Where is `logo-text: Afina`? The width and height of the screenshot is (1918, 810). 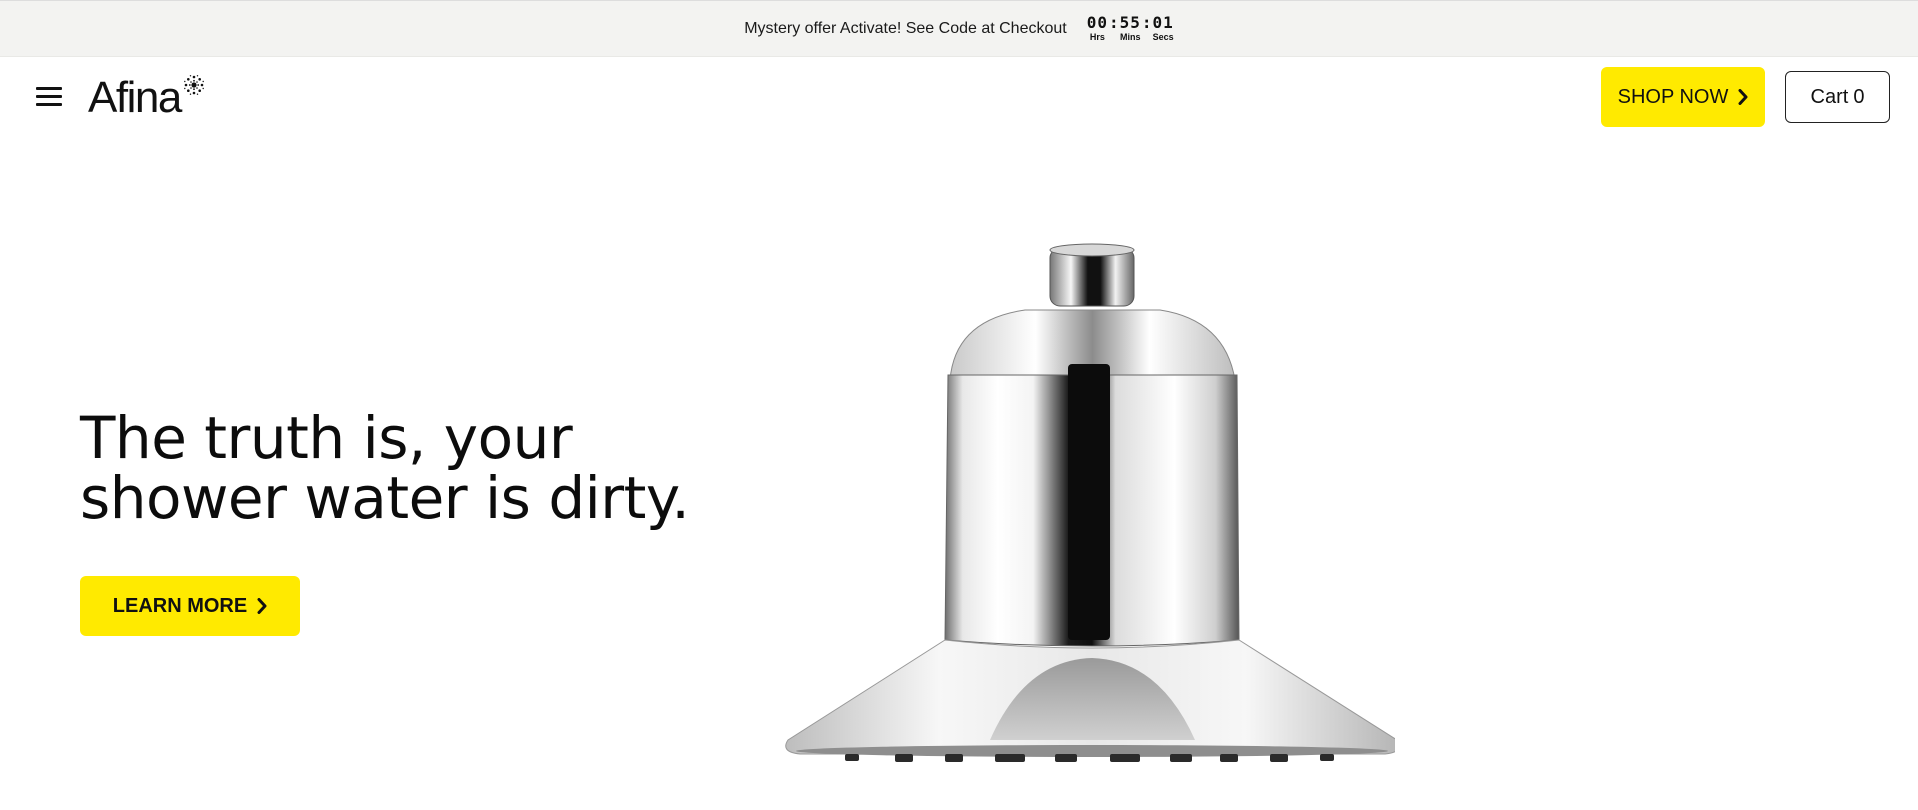
logo-text: Afina is located at coordinates (135, 97).